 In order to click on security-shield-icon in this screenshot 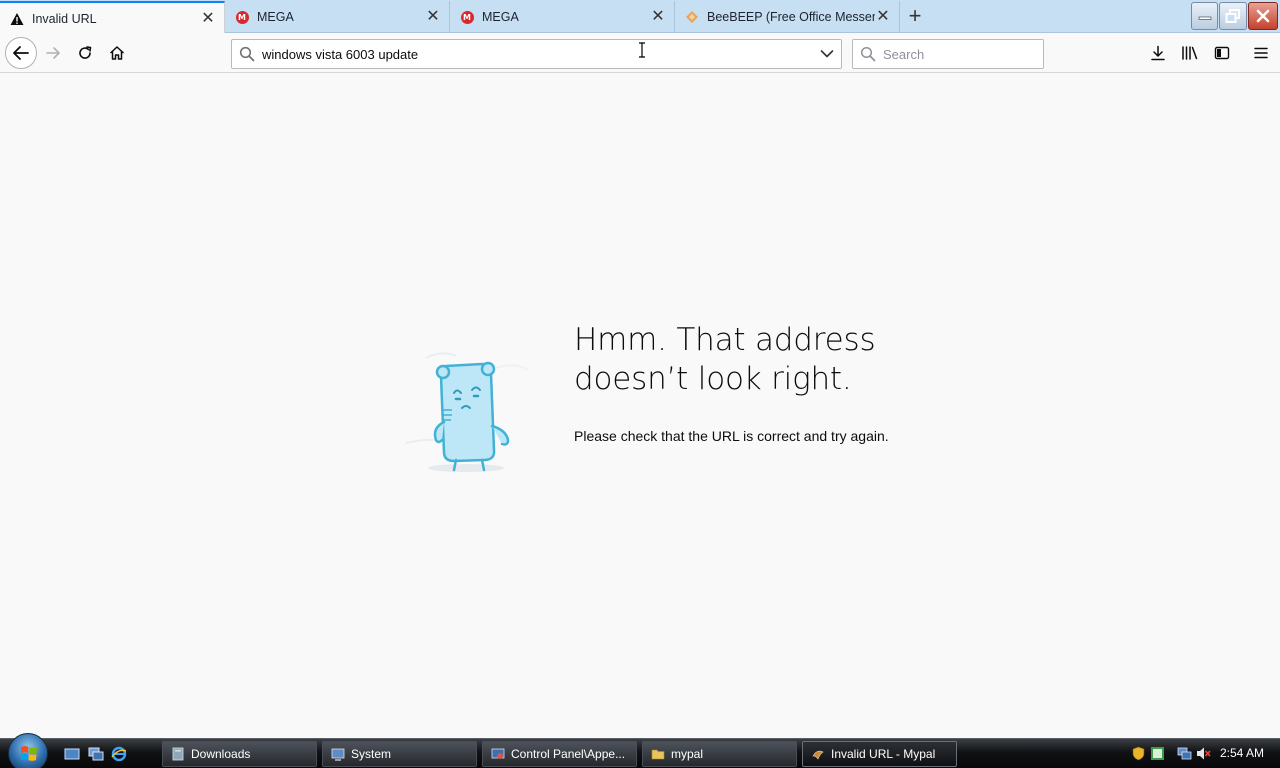, I will do `click(1138, 753)`.